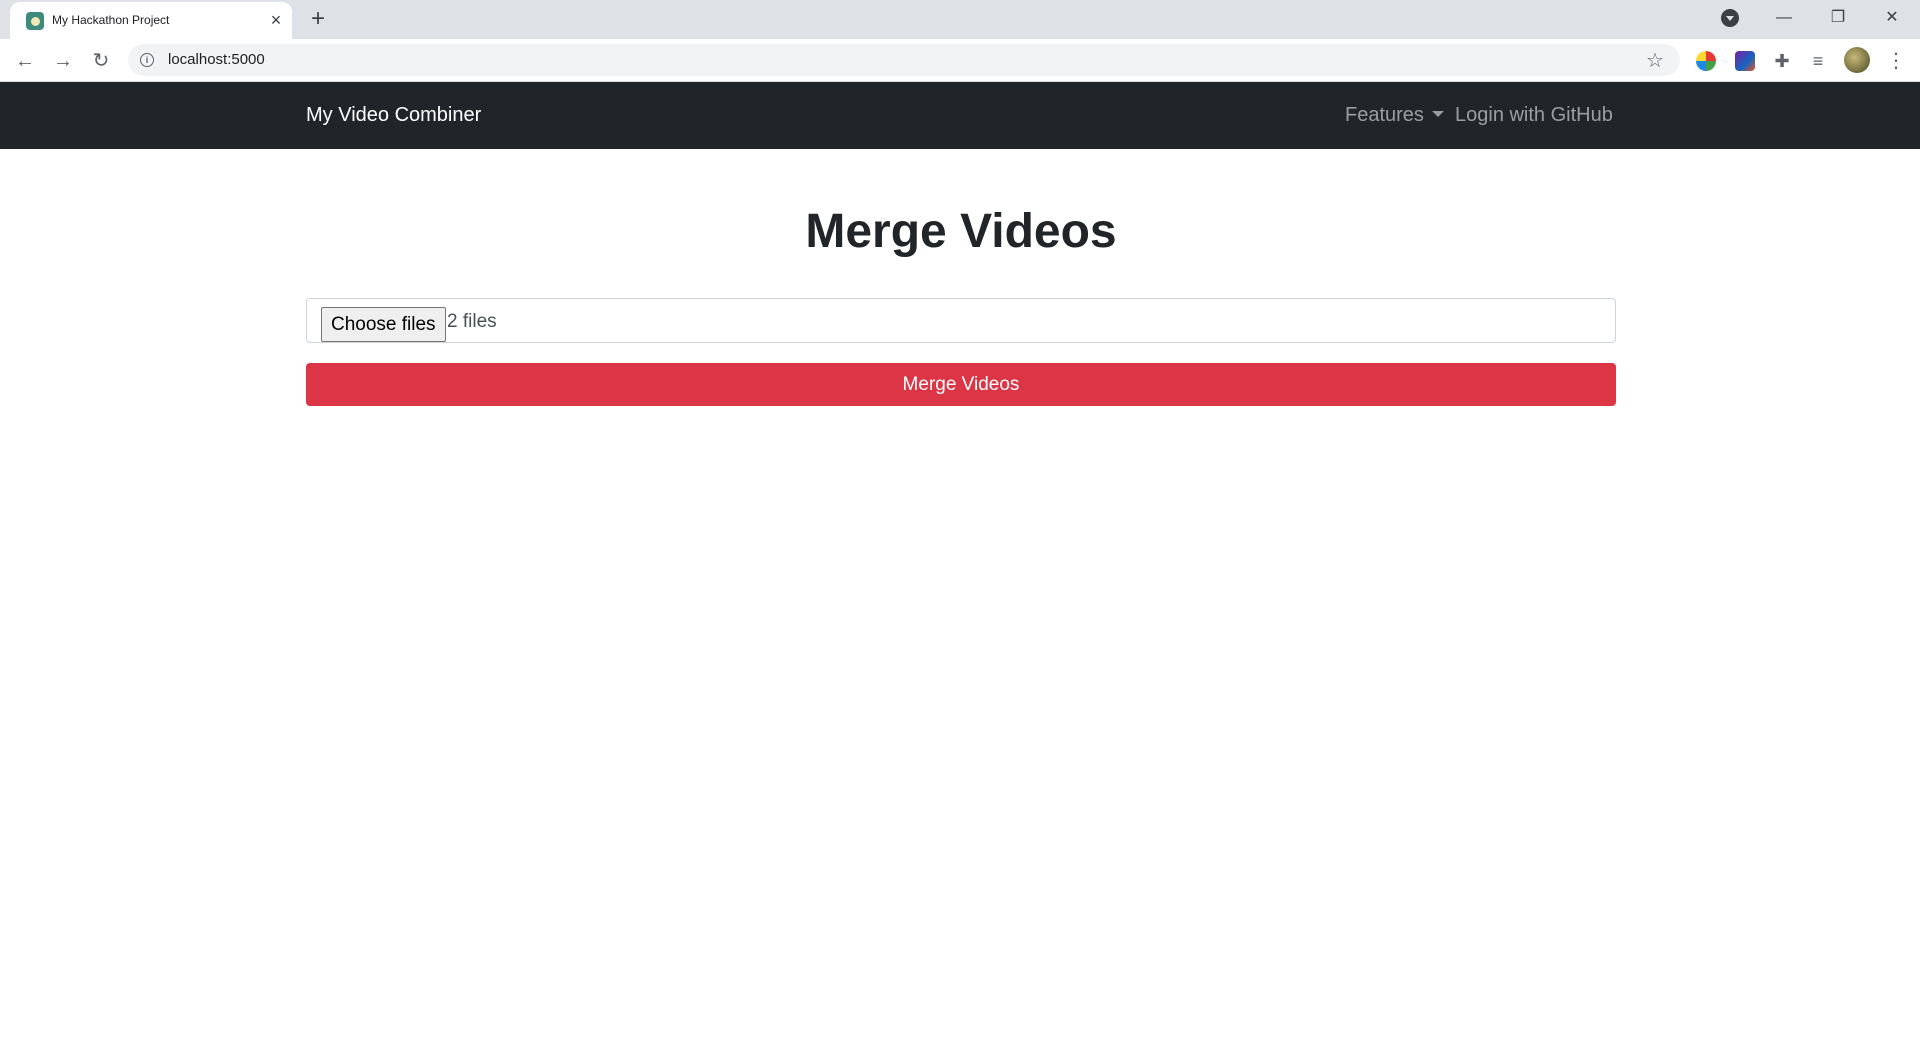 This screenshot has width=1920, height=1039. I want to click on reading-list-icon: ≡, so click(1818, 61).